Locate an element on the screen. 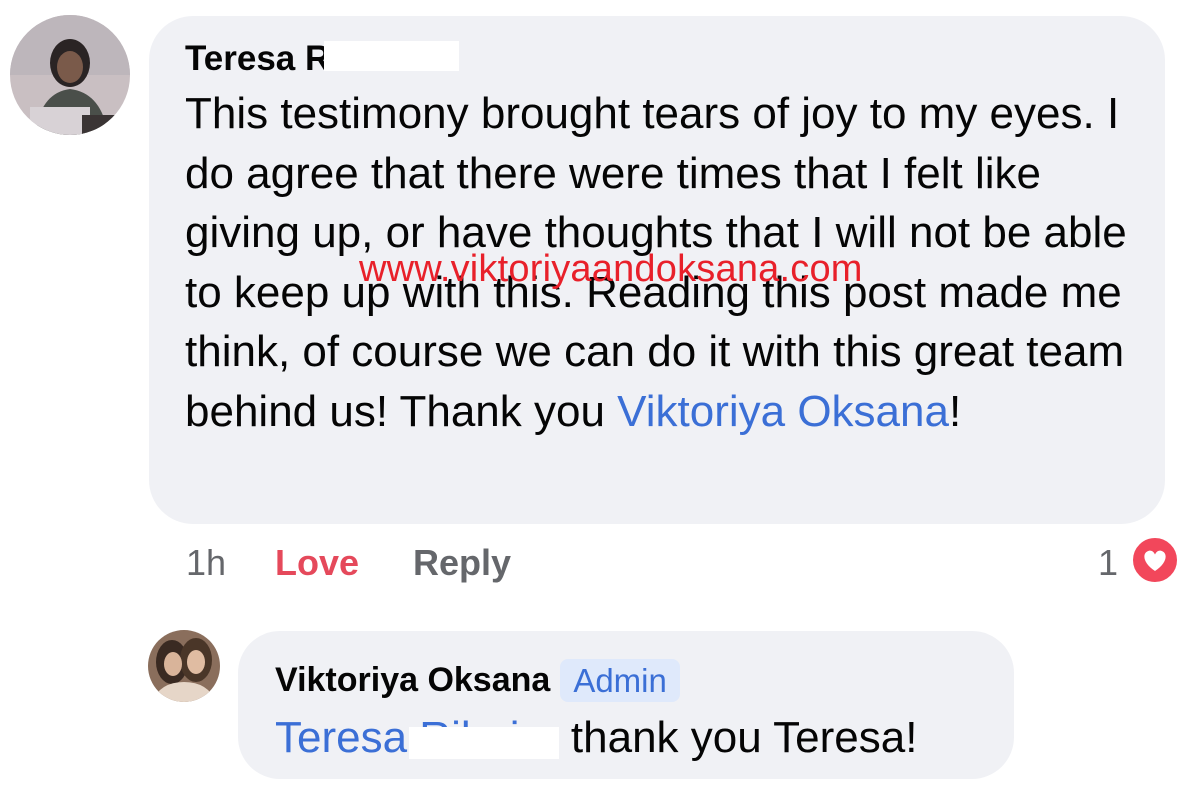  comment-timestamp: 1h is located at coordinates (206, 563).